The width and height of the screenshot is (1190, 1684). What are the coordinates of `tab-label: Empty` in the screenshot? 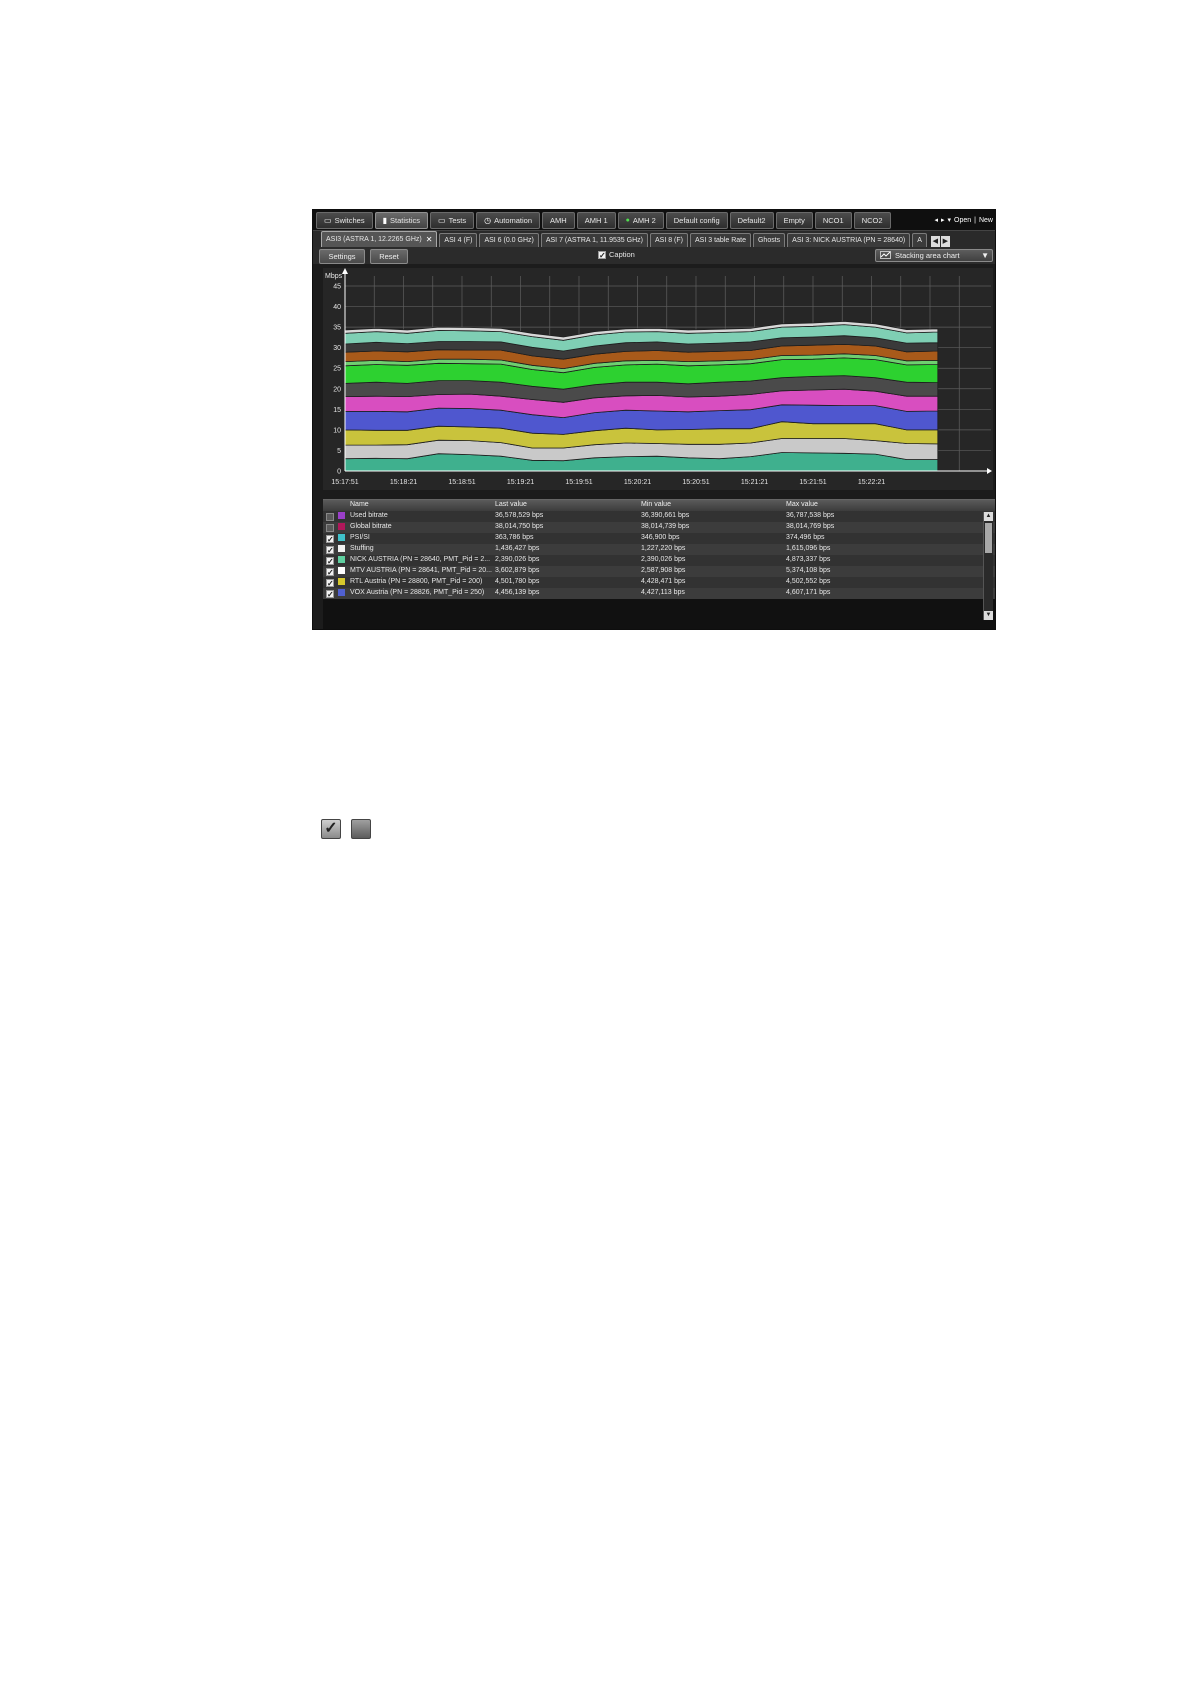 It's located at (794, 220).